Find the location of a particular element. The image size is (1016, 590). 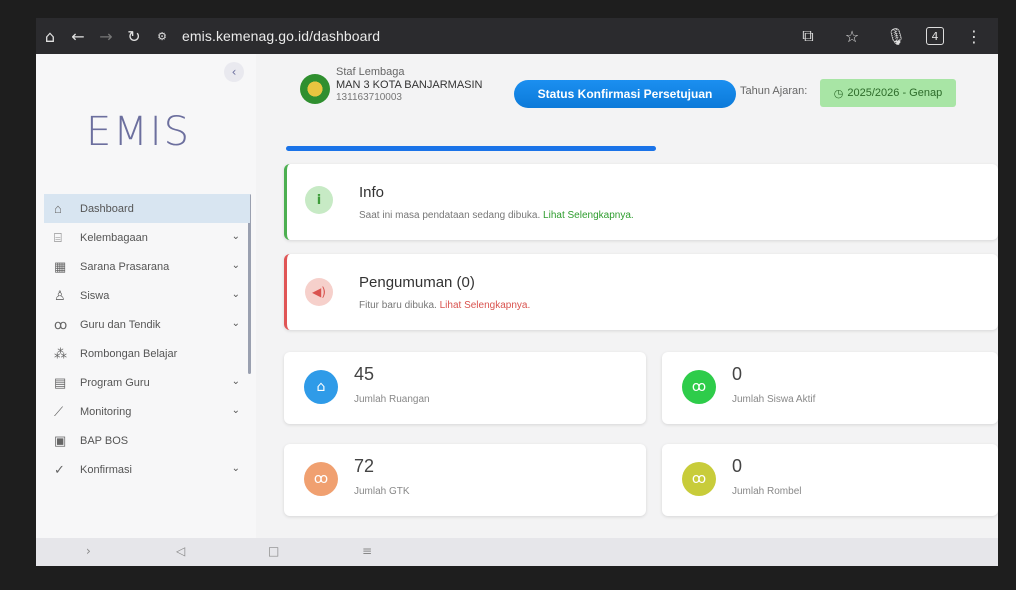

address-bar: emis.kemenag.go.id/dashboard is located at coordinates (281, 36).